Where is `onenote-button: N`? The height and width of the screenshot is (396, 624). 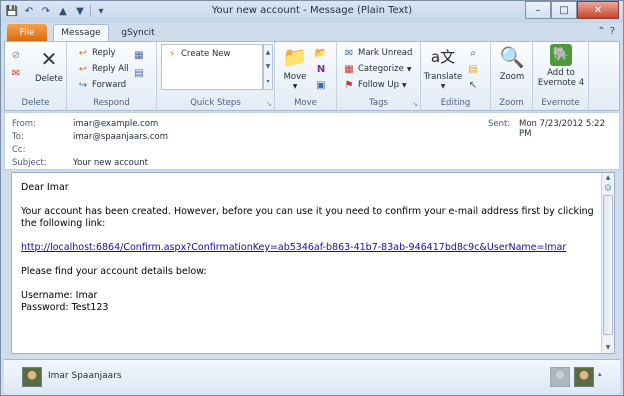
onenote-button: N is located at coordinates (321, 69).